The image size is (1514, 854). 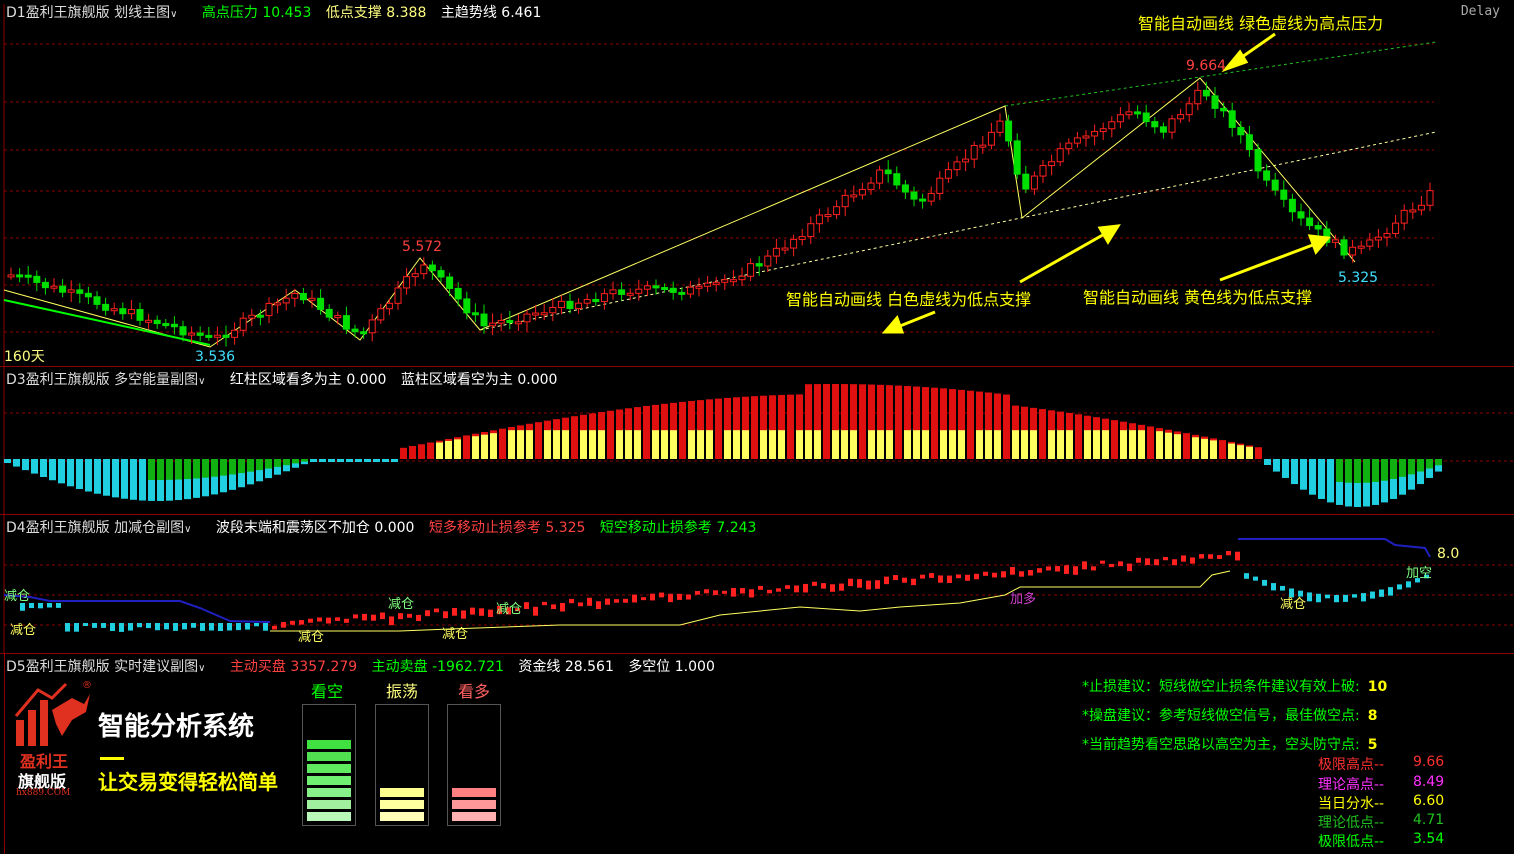 I want to click on advice-line-stop: *止损建议：短线做空止损条件建议有效上破: 10, so click(x=1235, y=687).